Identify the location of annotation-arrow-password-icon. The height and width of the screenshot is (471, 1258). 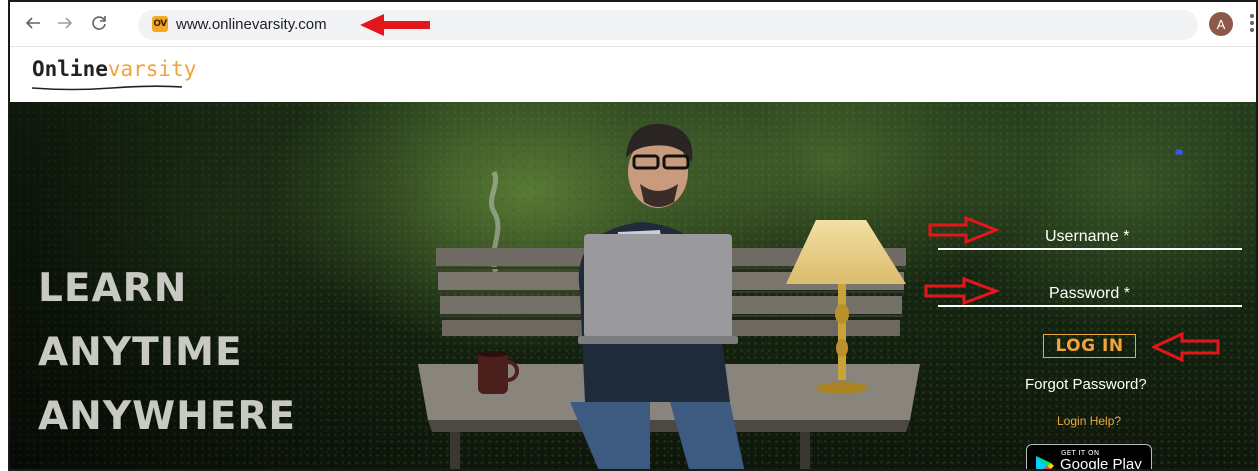
(962, 291).